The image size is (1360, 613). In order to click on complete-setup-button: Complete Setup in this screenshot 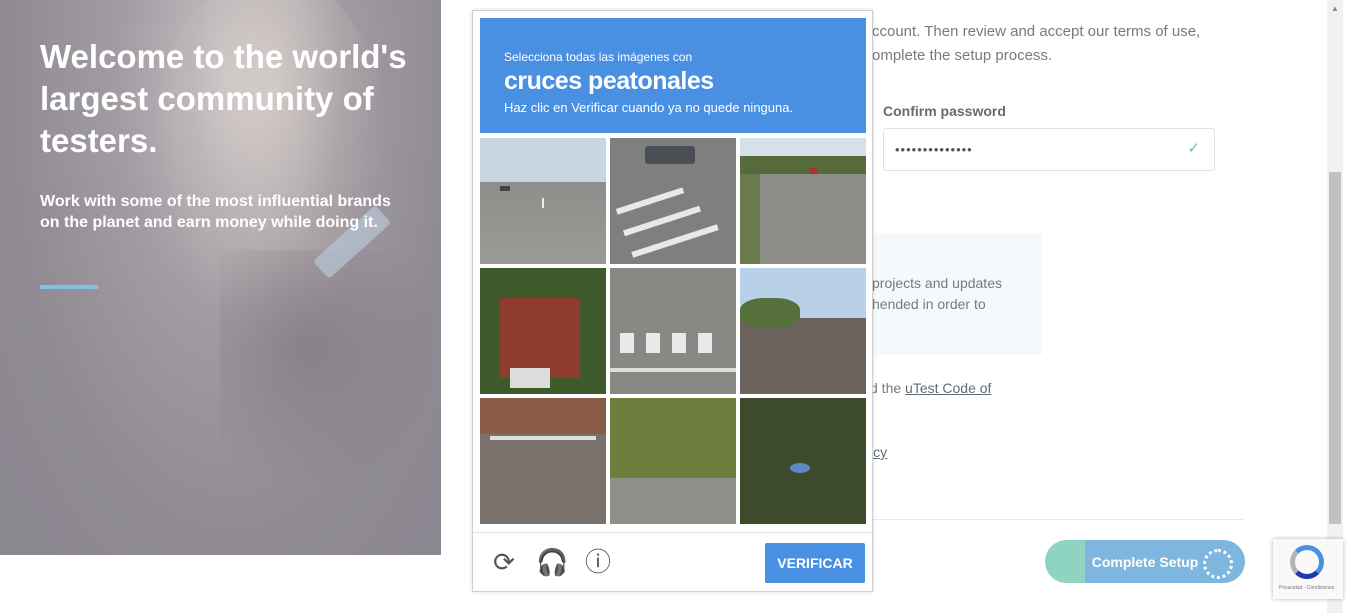, I will do `click(1145, 561)`.